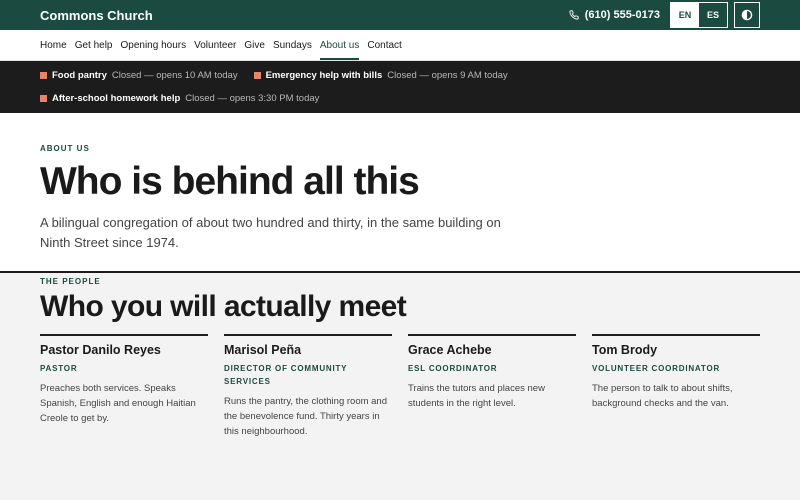  What do you see at coordinates (685, 15) in the screenshot?
I see `lang-en-button: EN` at bounding box center [685, 15].